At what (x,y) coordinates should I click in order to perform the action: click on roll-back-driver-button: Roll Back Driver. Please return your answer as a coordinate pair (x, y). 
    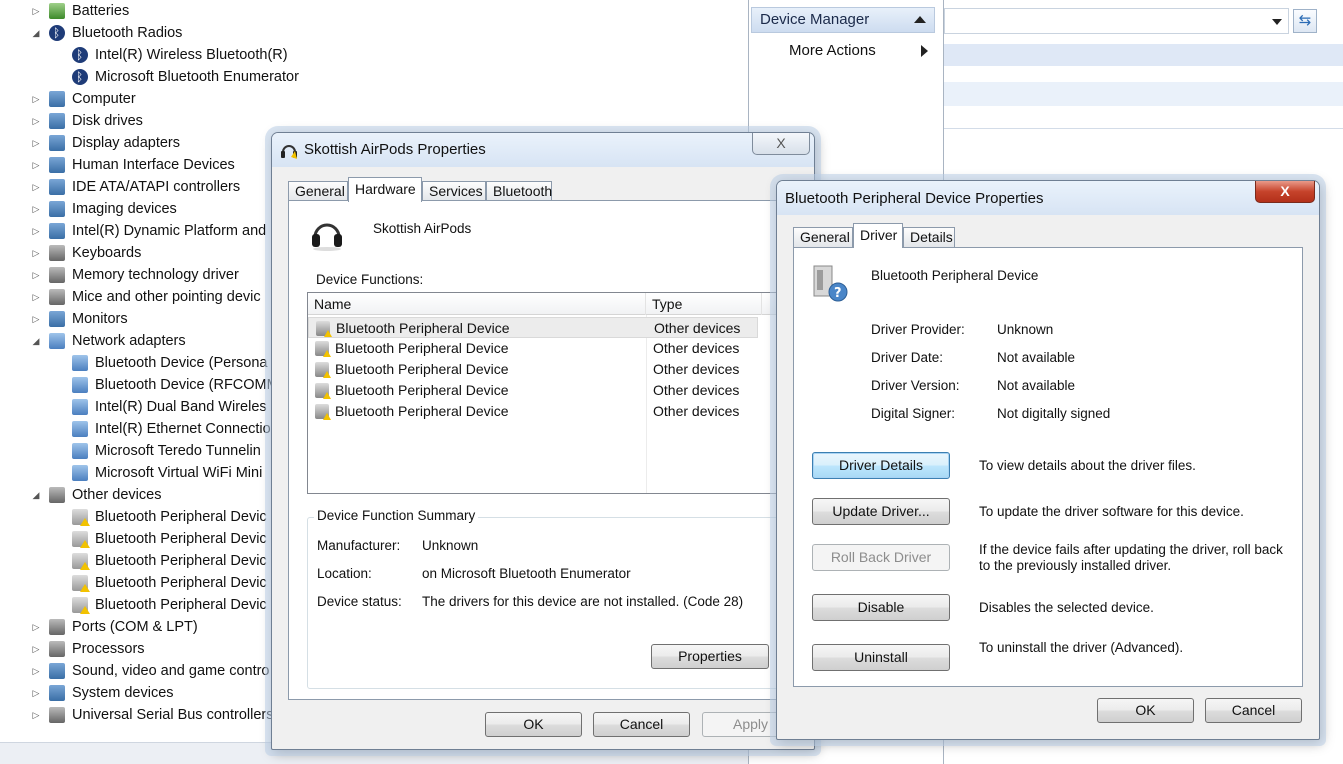
    Looking at the image, I should click on (881, 557).